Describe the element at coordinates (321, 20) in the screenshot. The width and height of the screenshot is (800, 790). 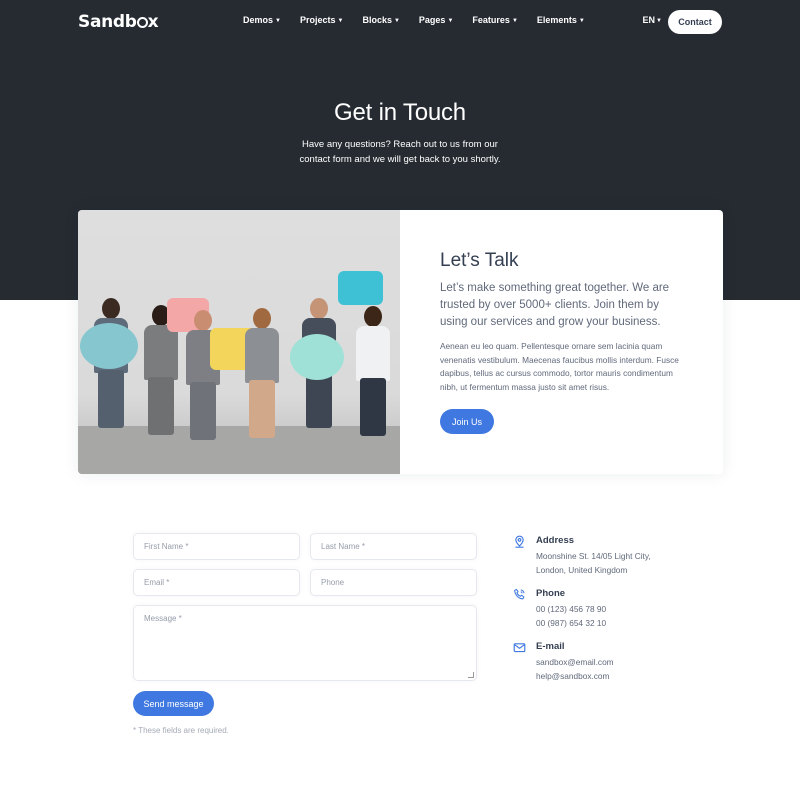
I see `menu-item-projects: Projects ▼` at that location.